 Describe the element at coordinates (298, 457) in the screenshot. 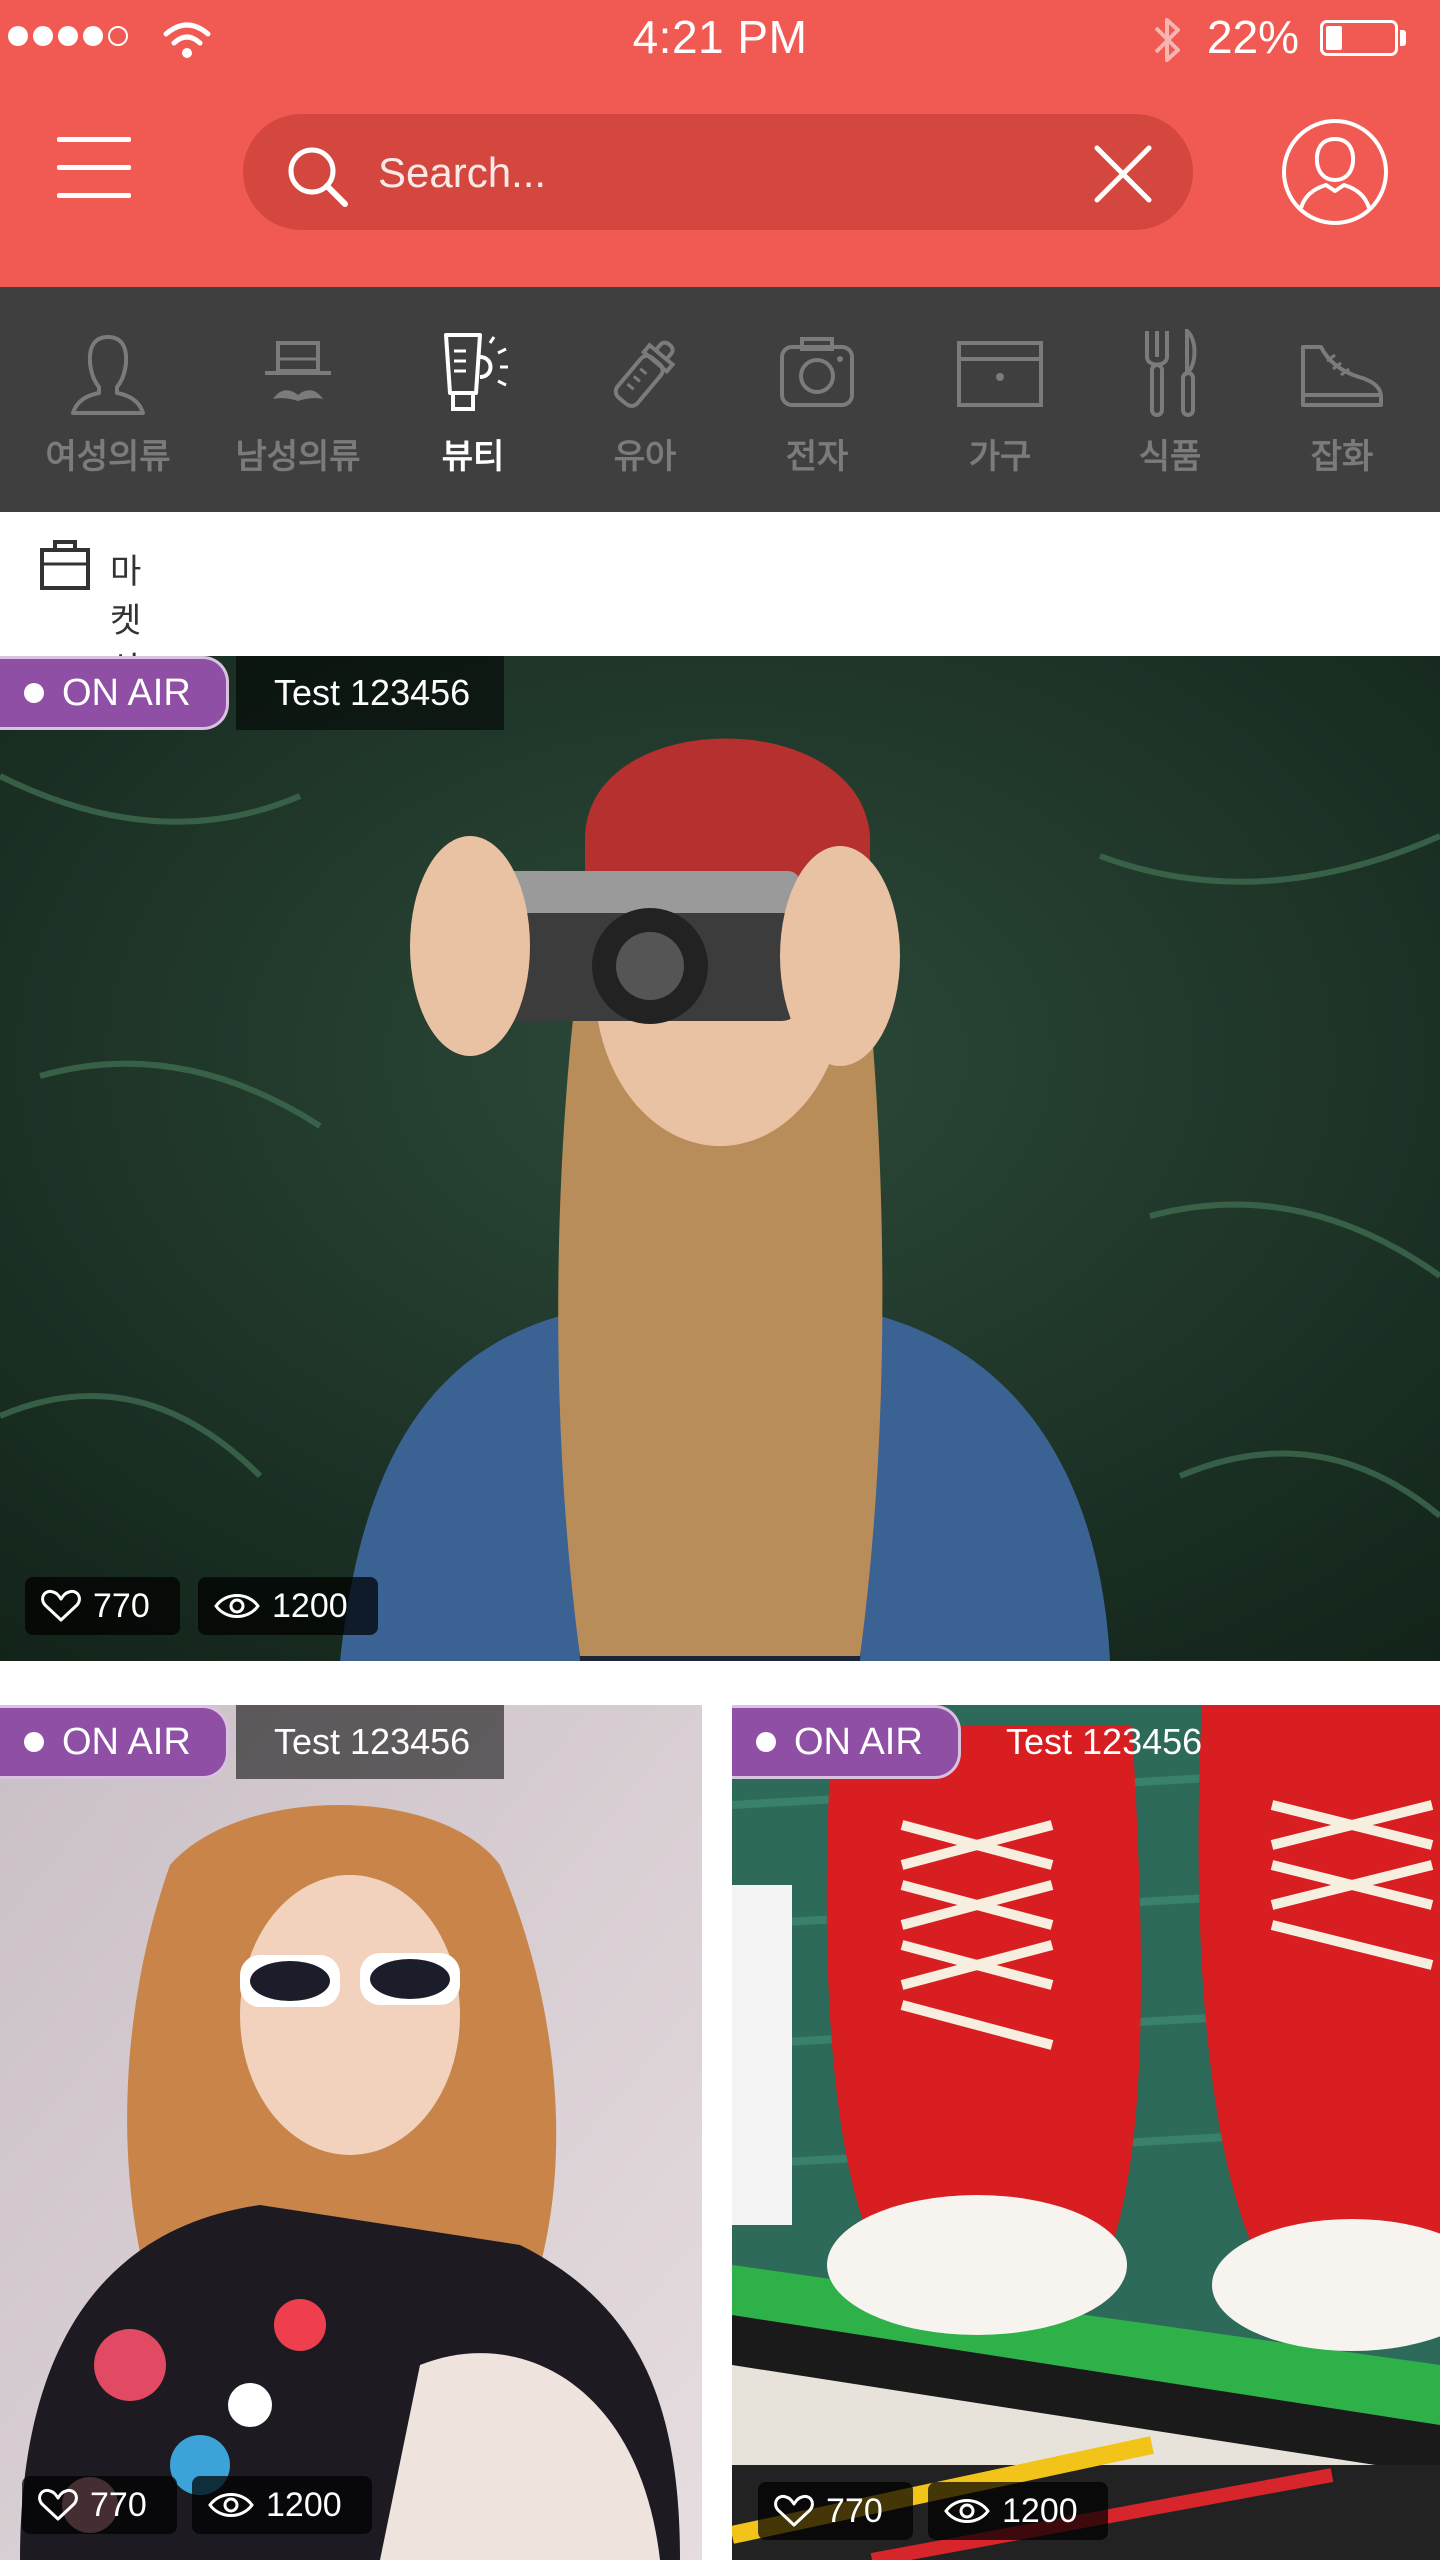

I see `category-label: 남성의류` at that location.